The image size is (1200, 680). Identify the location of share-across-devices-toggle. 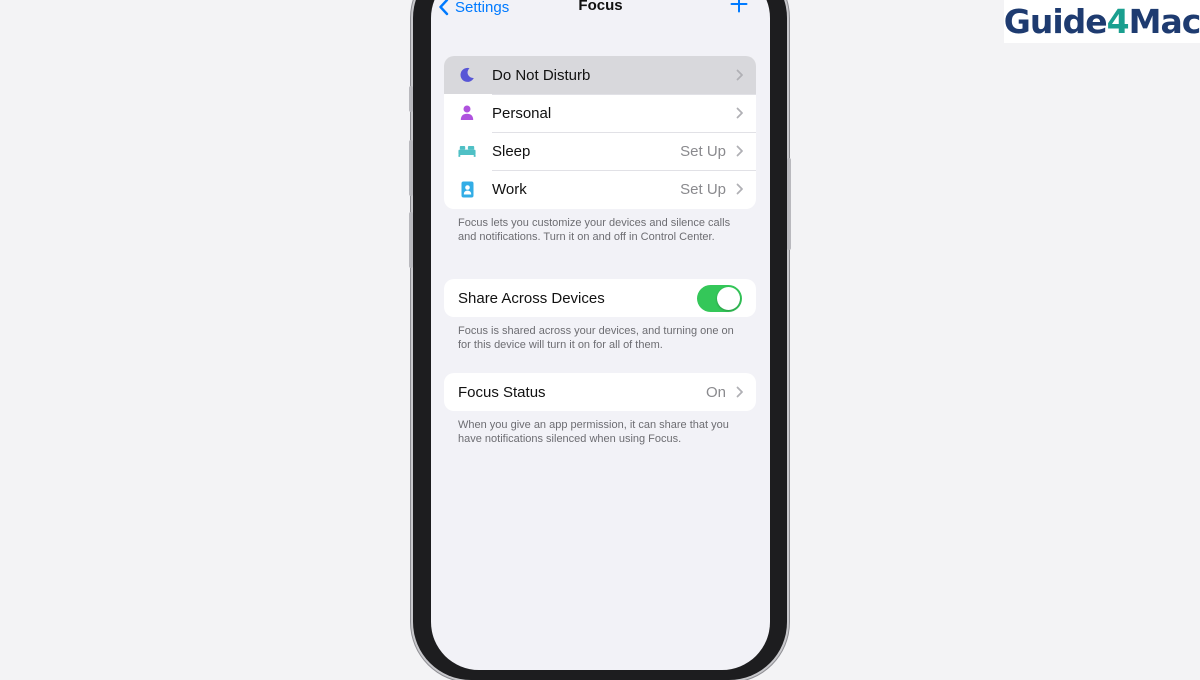
(719, 298).